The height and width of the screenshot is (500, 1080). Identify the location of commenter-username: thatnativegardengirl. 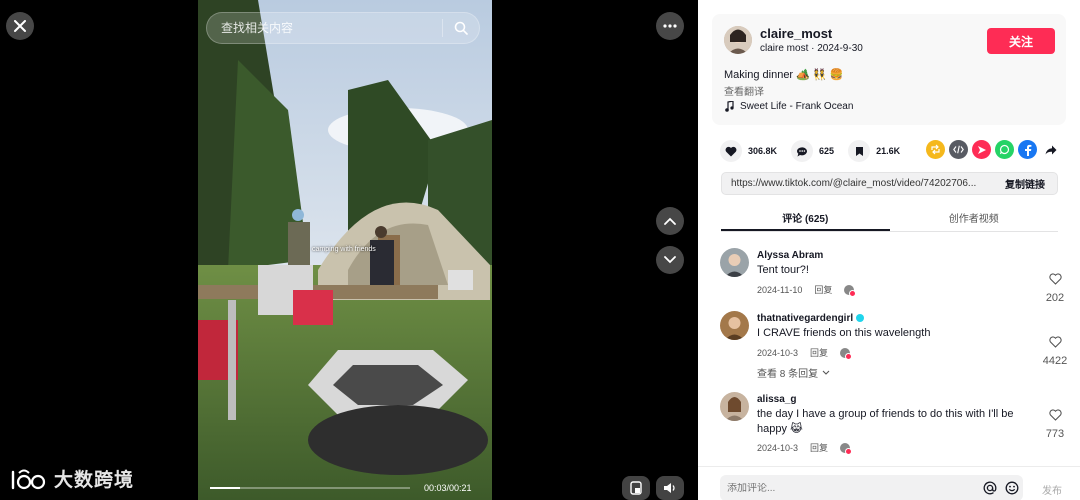
(811, 318).